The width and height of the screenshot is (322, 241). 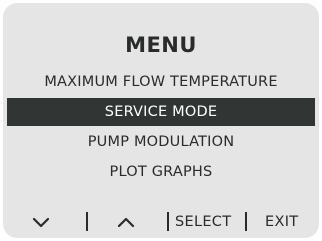 I want to click on exit-button: EXIT, so click(x=281, y=222).